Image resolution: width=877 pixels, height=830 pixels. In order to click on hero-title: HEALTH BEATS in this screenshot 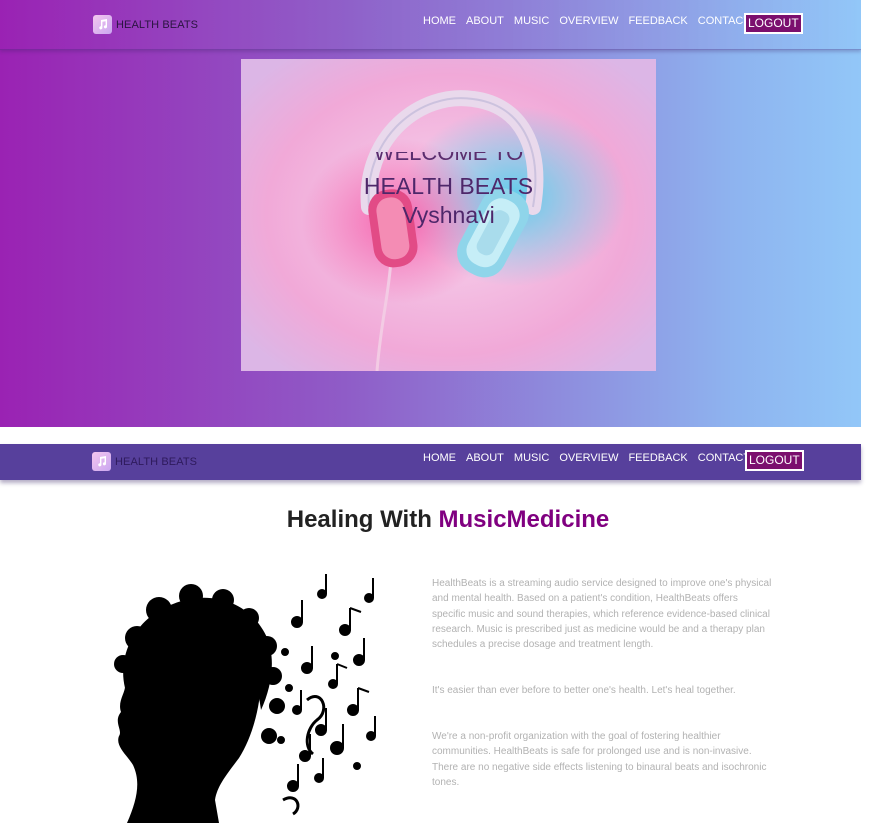, I will do `click(448, 186)`.